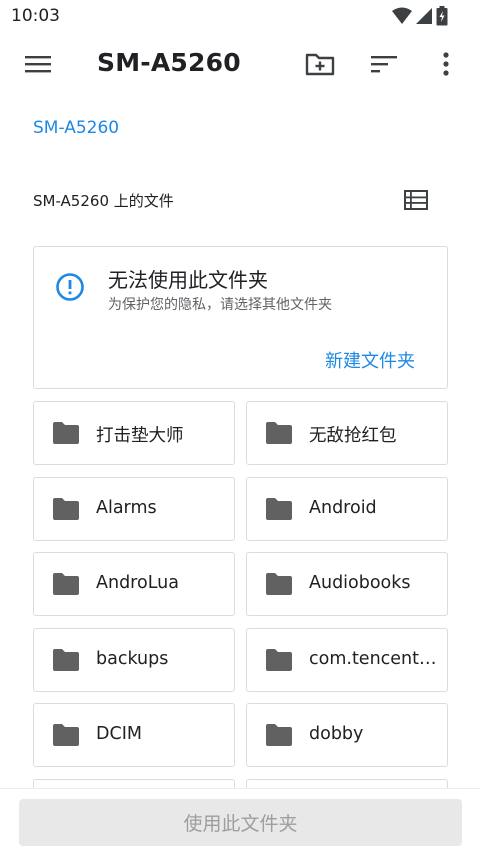  What do you see at coordinates (103, 201) in the screenshot?
I see `section-header: SM-A5260 上的文件` at bounding box center [103, 201].